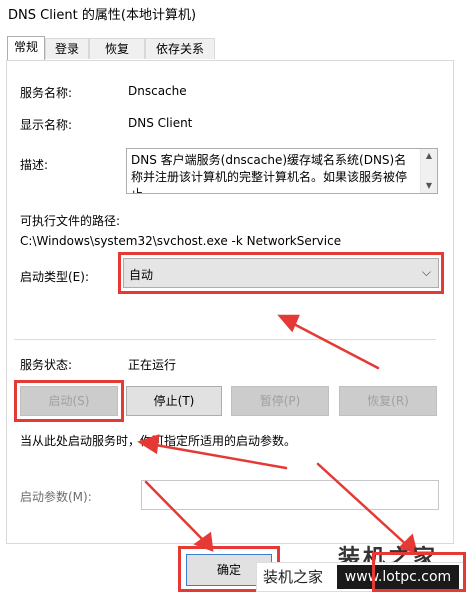 The image size is (466, 592). What do you see at coordinates (218, 456) in the screenshot?
I see `arrow-to-hint` at bounding box center [218, 456].